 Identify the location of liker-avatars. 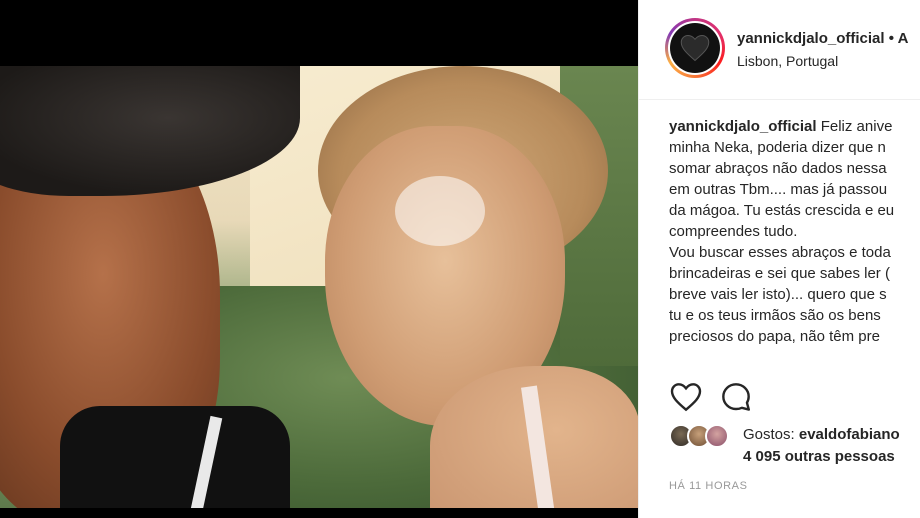
(699, 436).